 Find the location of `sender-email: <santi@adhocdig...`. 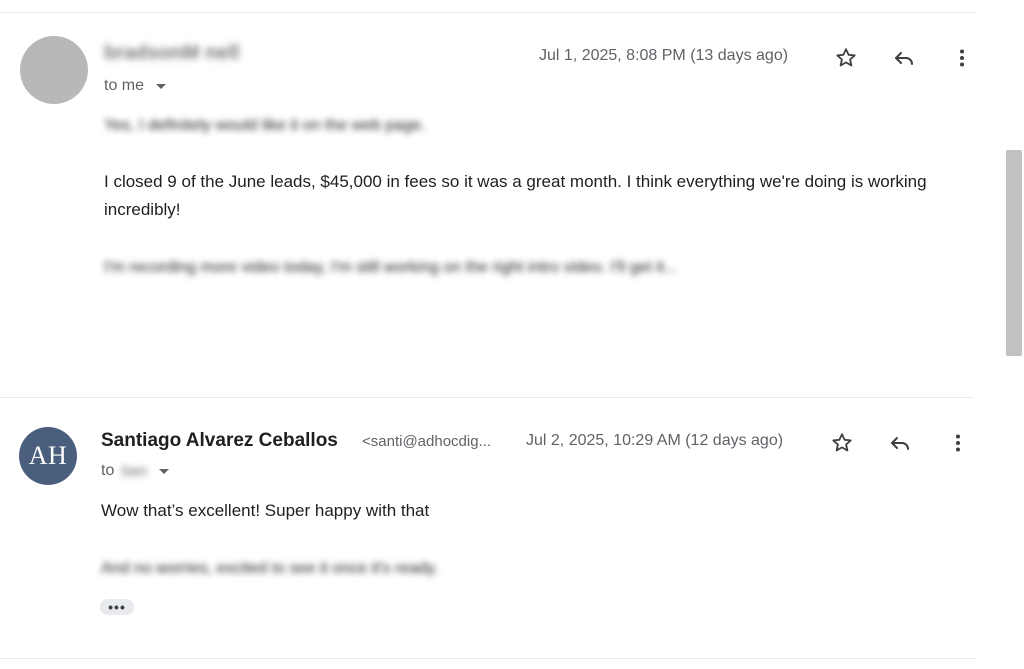

sender-email: <santi@adhocdig... is located at coordinates (427, 441).